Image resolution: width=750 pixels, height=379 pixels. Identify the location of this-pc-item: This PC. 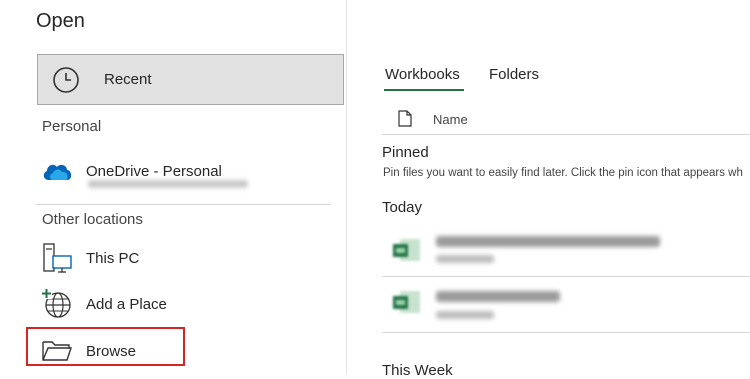
(89, 258).